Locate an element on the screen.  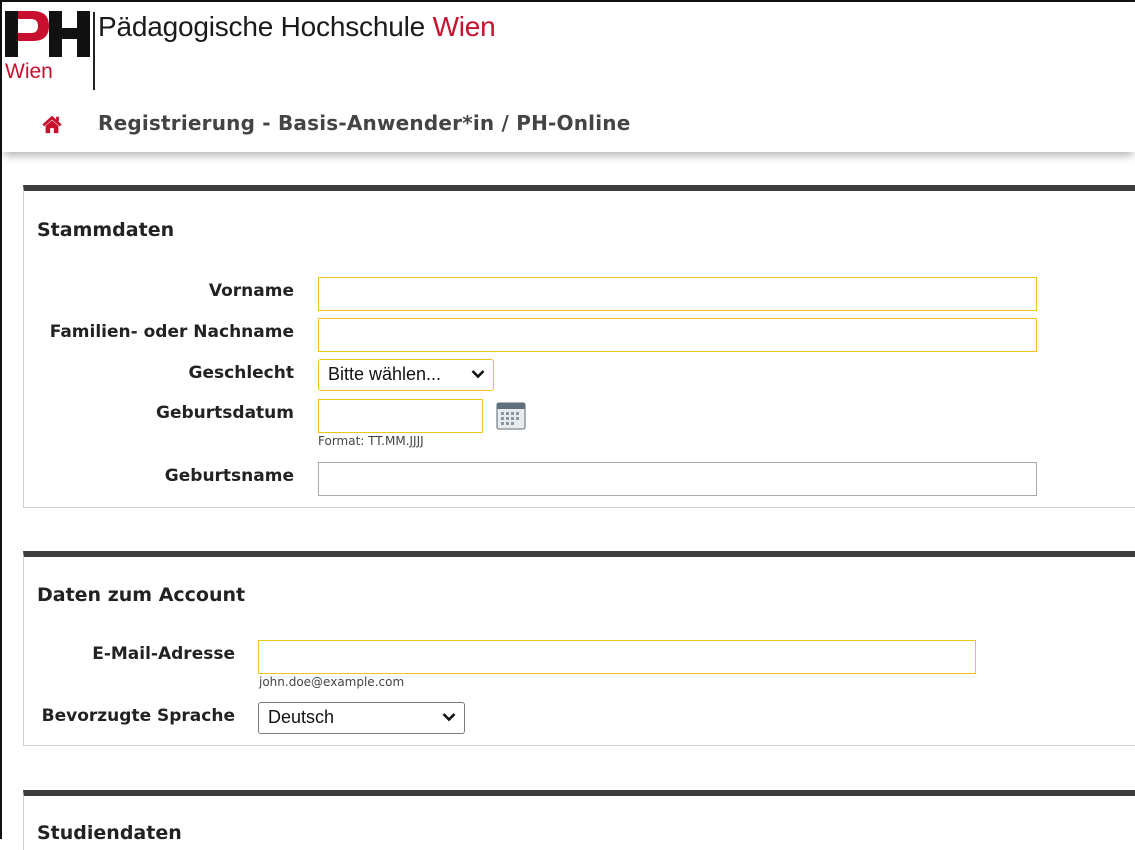
email-example-hint: john.doe@example.com is located at coordinates (332, 682).